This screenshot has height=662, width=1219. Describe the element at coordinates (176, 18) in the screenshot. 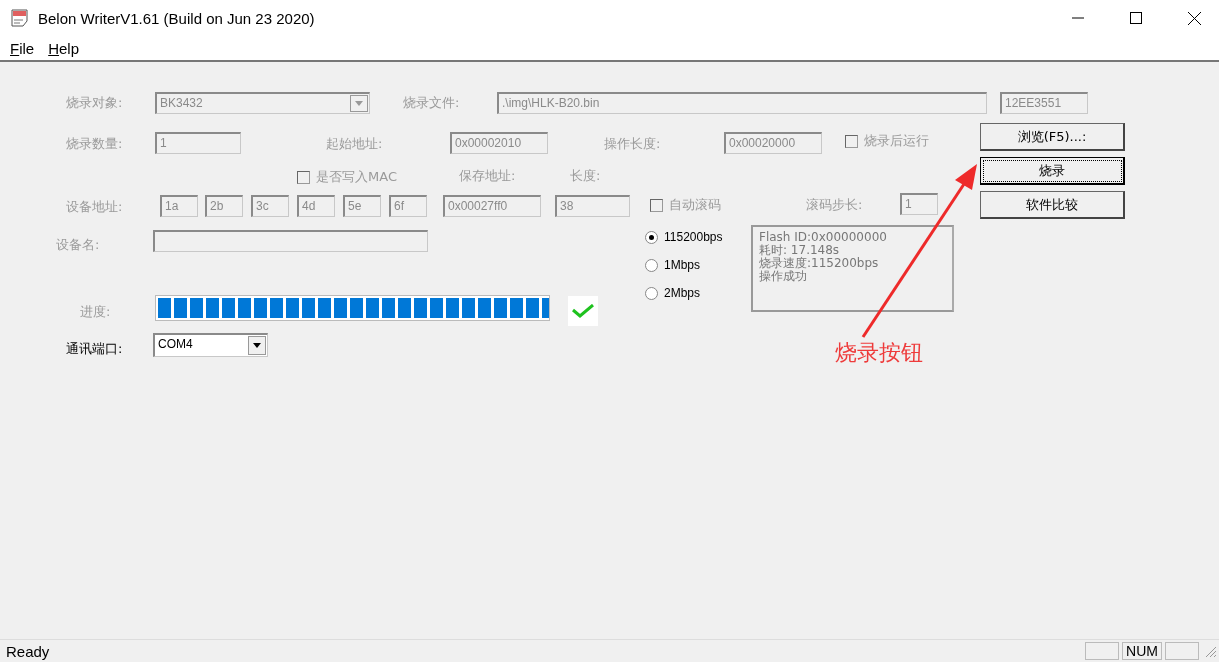

I see `window-title: Belon WriterV1.61 (Build on Jun 23 2020)` at that location.